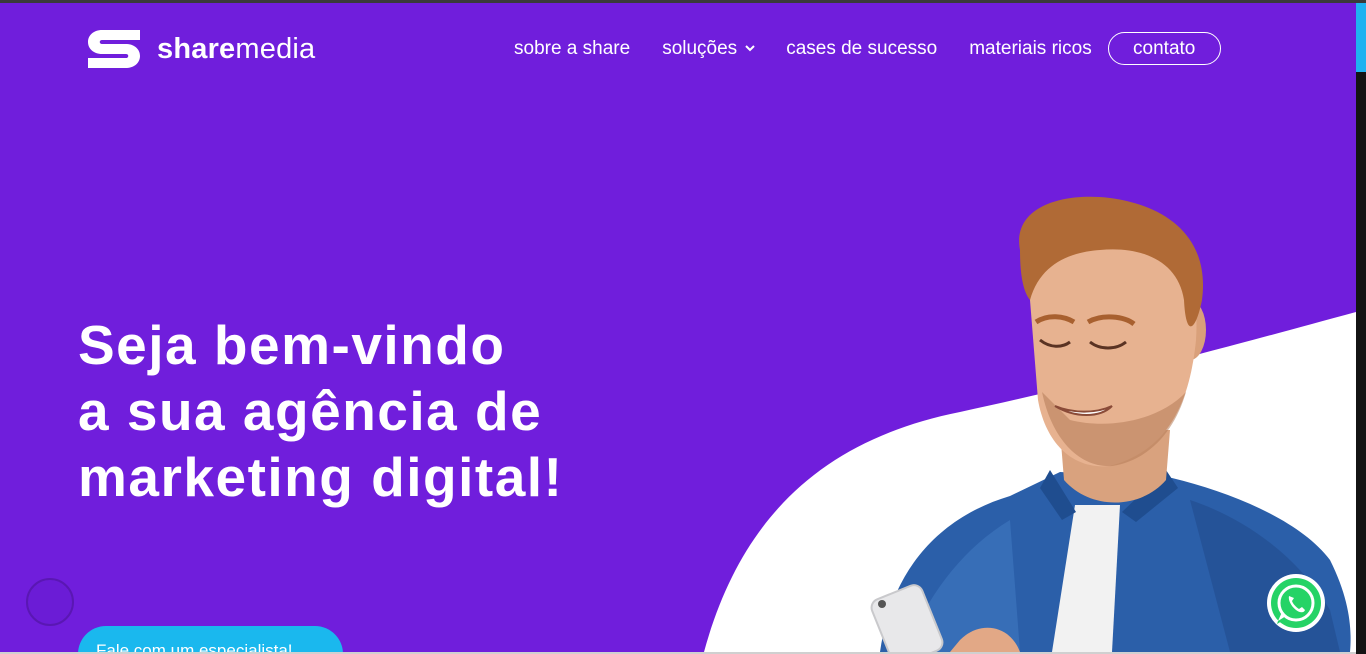  Describe the element at coordinates (572, 49) in the screenshot. I see `nav-item-sobre: sobre a share` at that location.